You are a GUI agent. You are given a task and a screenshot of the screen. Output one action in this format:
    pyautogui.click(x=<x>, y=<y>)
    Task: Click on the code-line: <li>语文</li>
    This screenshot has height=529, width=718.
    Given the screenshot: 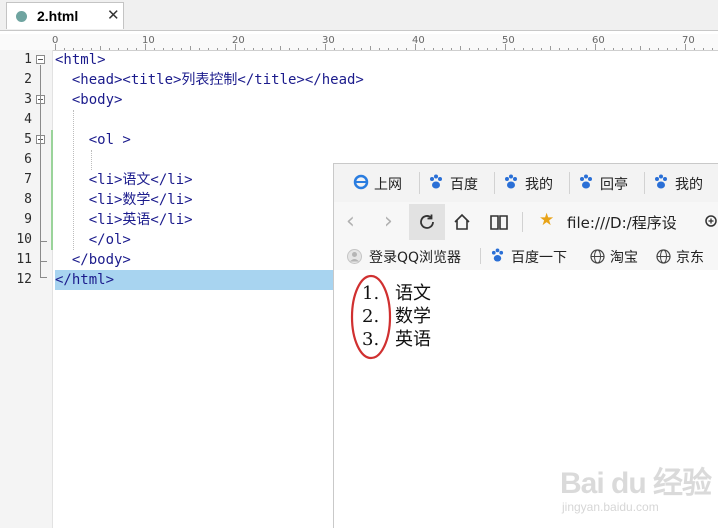 What is the action you would take?
    pyautogui.click(x=124, y=180)
    